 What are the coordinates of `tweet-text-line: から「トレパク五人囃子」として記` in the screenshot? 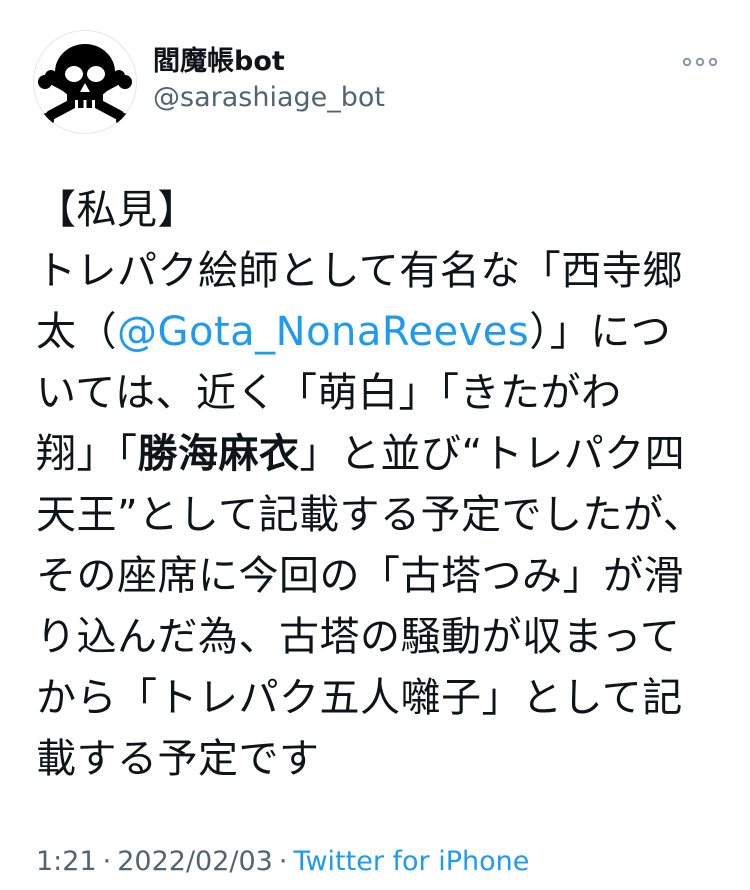 It's located at (381, 698).